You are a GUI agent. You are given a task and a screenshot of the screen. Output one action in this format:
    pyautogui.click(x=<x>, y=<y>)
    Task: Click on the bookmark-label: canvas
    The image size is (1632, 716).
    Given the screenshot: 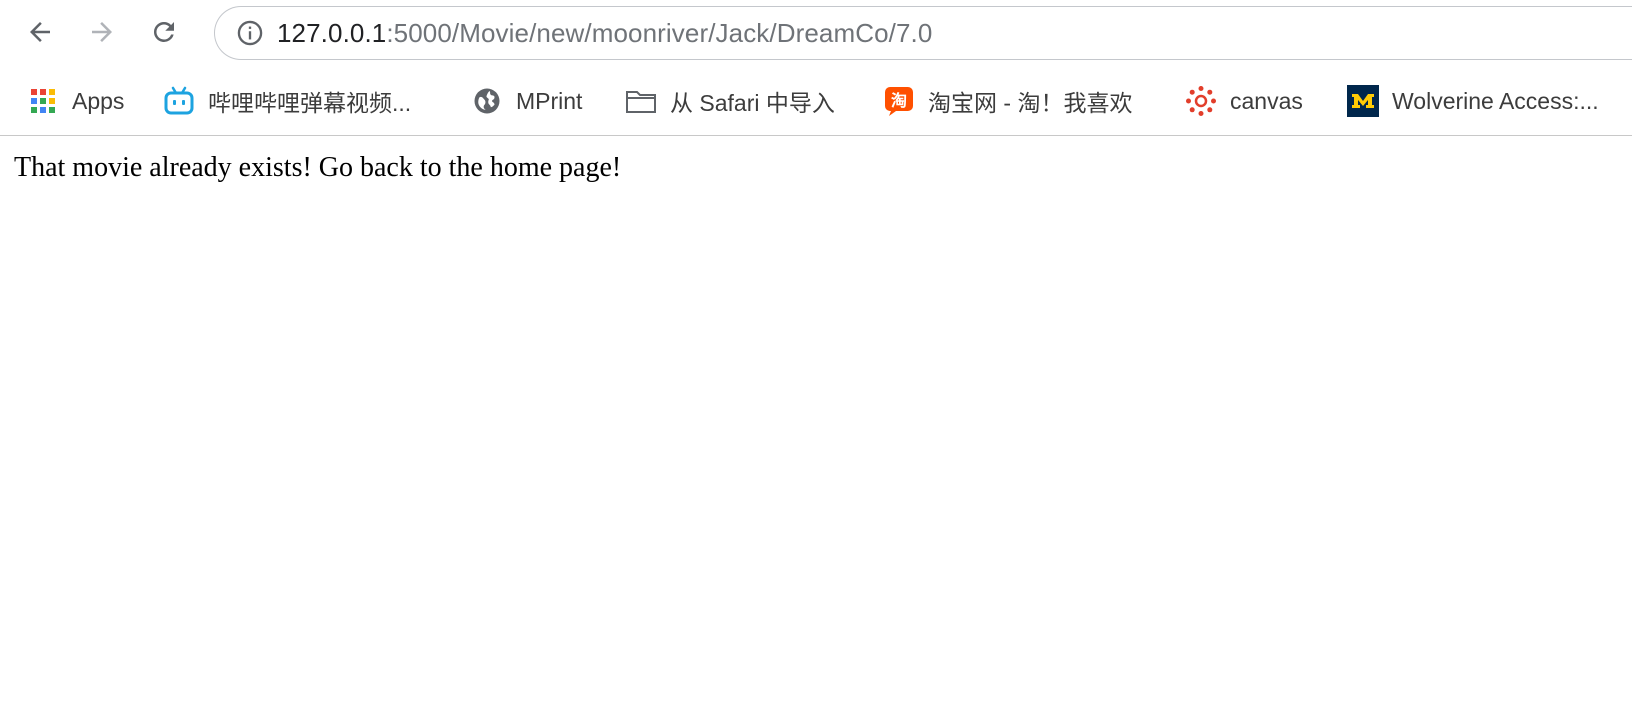 What is the action you would take?
    pyautogui.click(x=1266, y=100)
    